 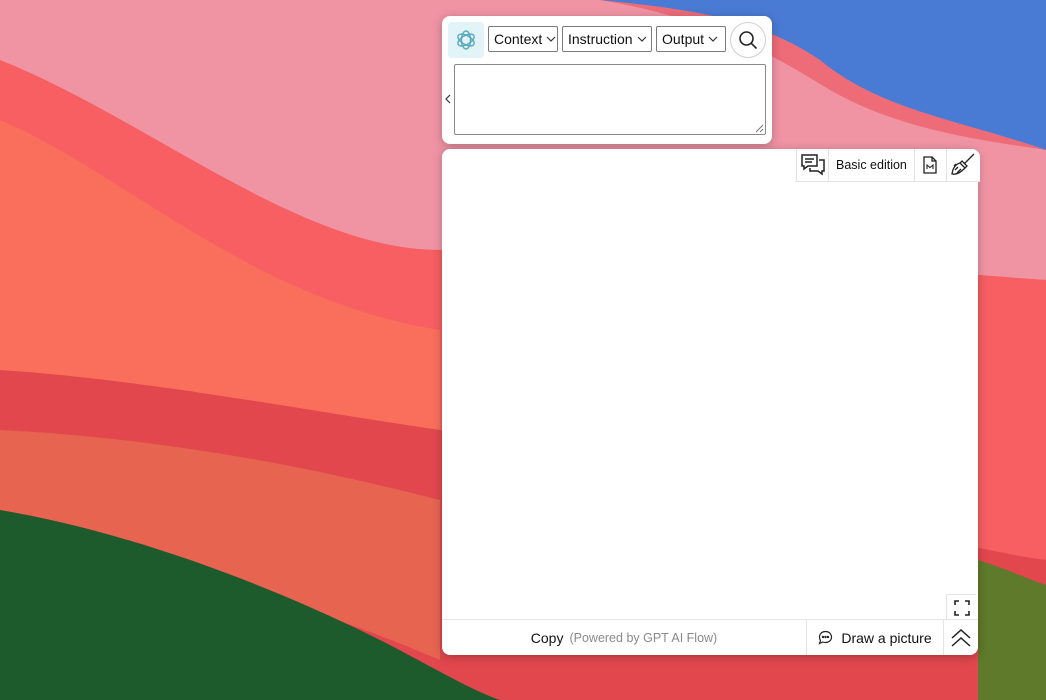 I want to click on context-dropdown-label: Context, so click(x=518, y=39).